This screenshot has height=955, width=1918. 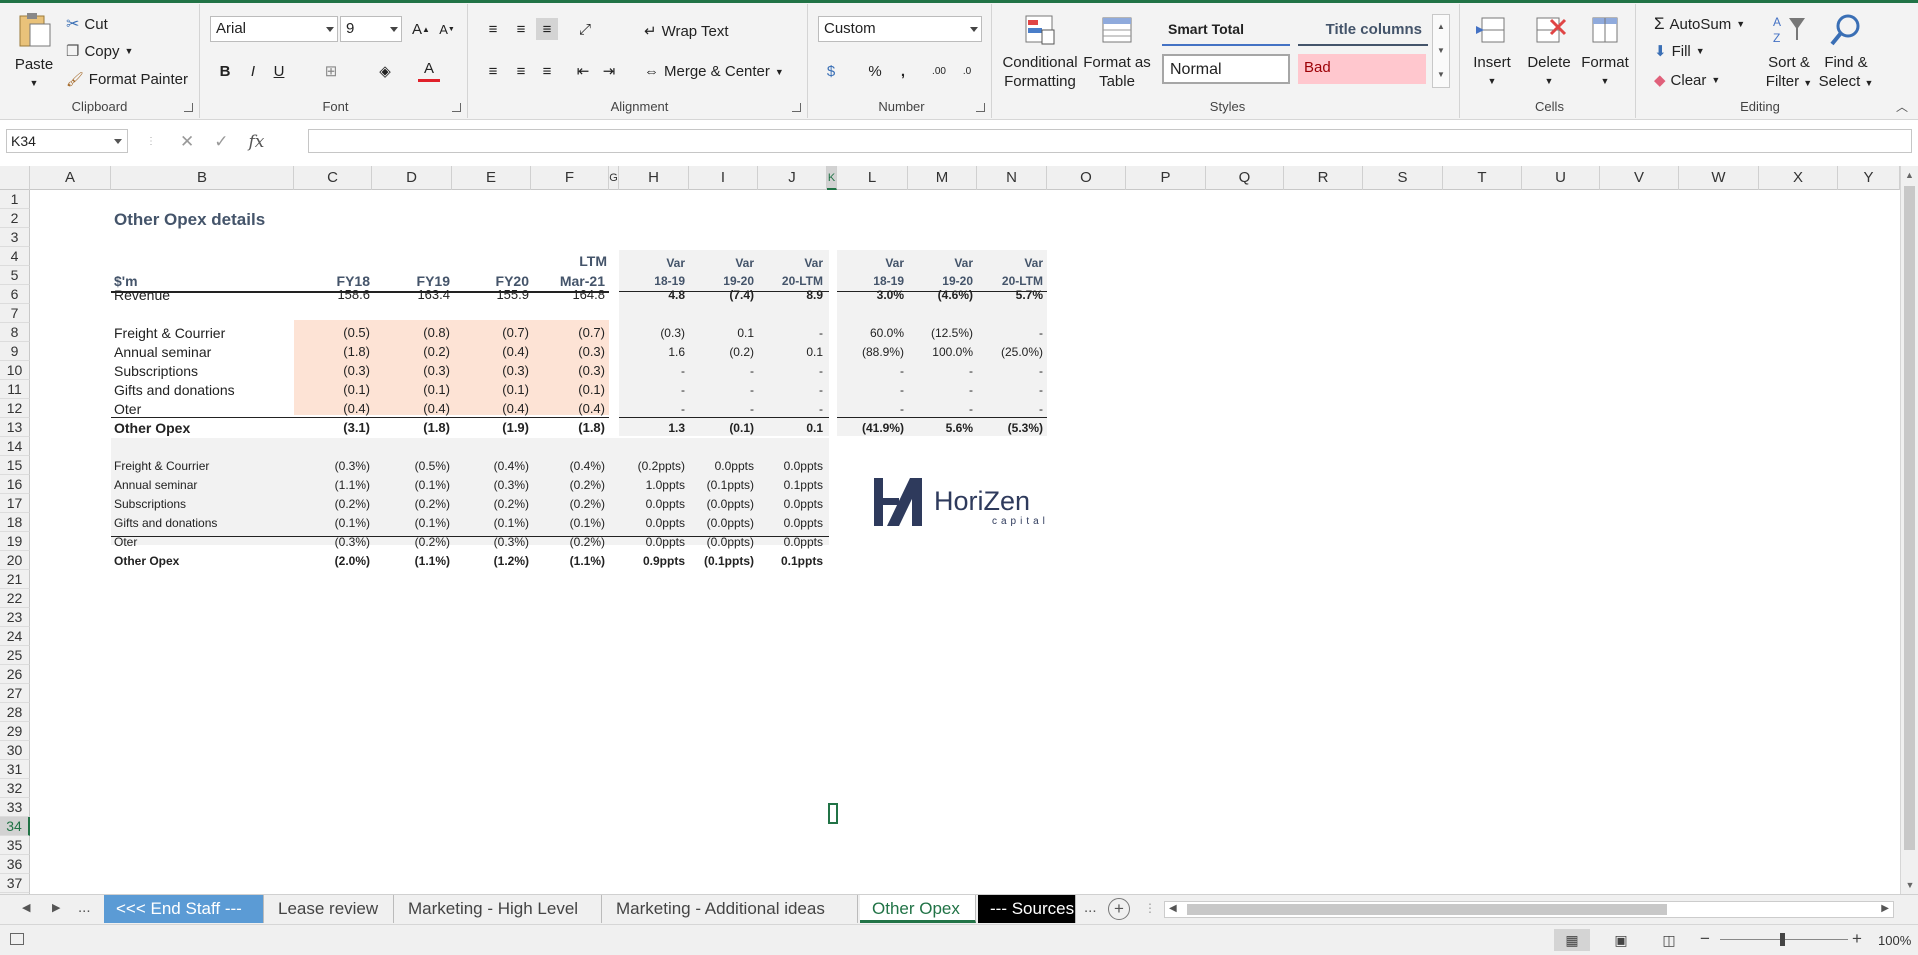 I want to click on tab-scroll-right-icon: ▶, so click(x=56, y=907).